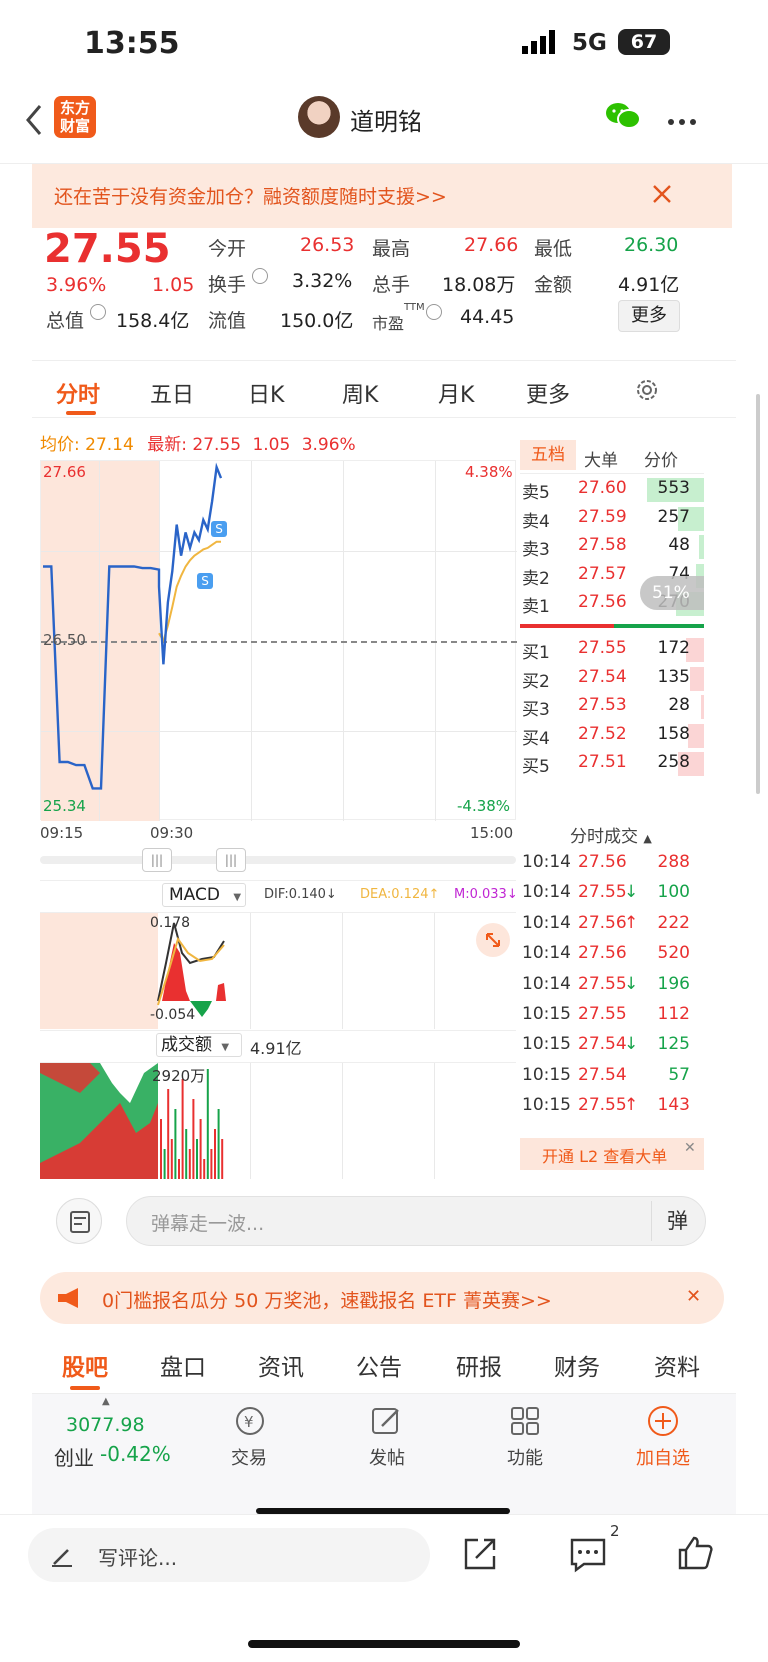 The height and width of the screenshot is (1662, 768). Describe the element at coordinates (227, 285) in the screenshot. I see `turnover-label: 换手` at that location.